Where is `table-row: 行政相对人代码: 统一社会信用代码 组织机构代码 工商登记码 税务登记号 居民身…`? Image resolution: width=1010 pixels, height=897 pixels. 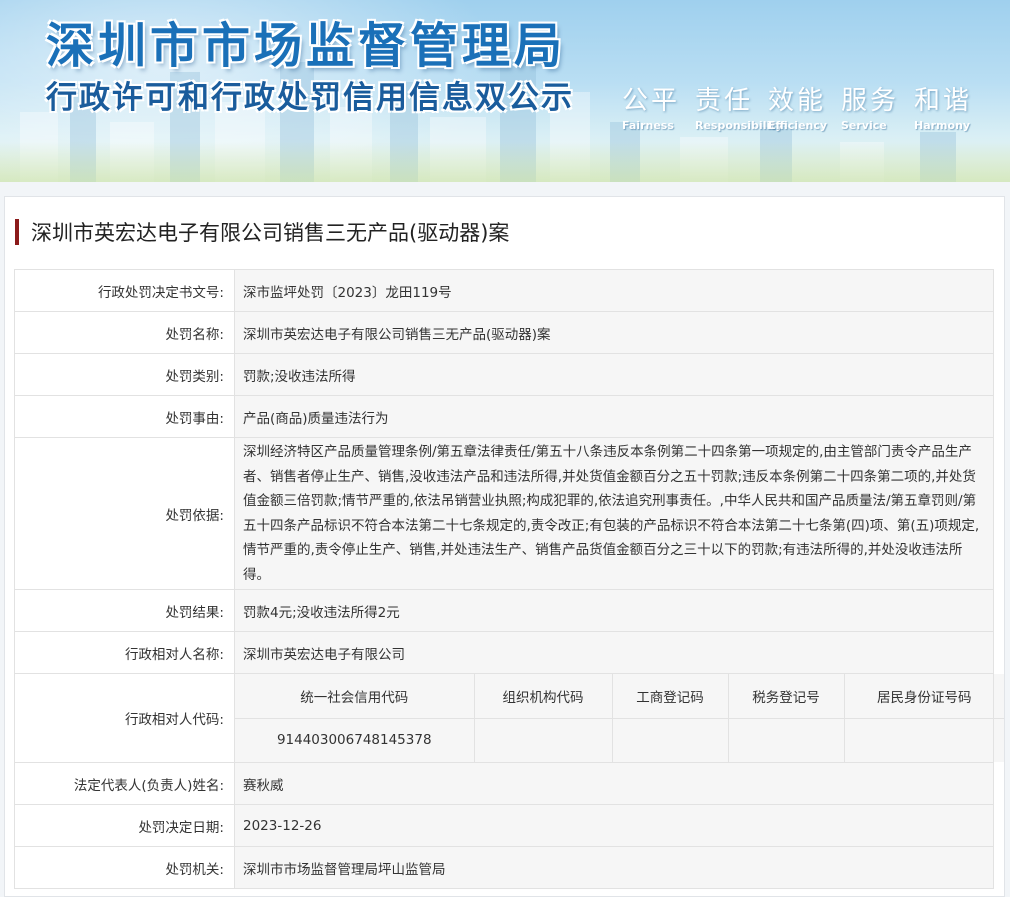 table-row: 行政相对人代码: 统一社会信用代码 组织机构代码 工商登记码 税务登记号 居民身… is located at coordinates (509, 718).